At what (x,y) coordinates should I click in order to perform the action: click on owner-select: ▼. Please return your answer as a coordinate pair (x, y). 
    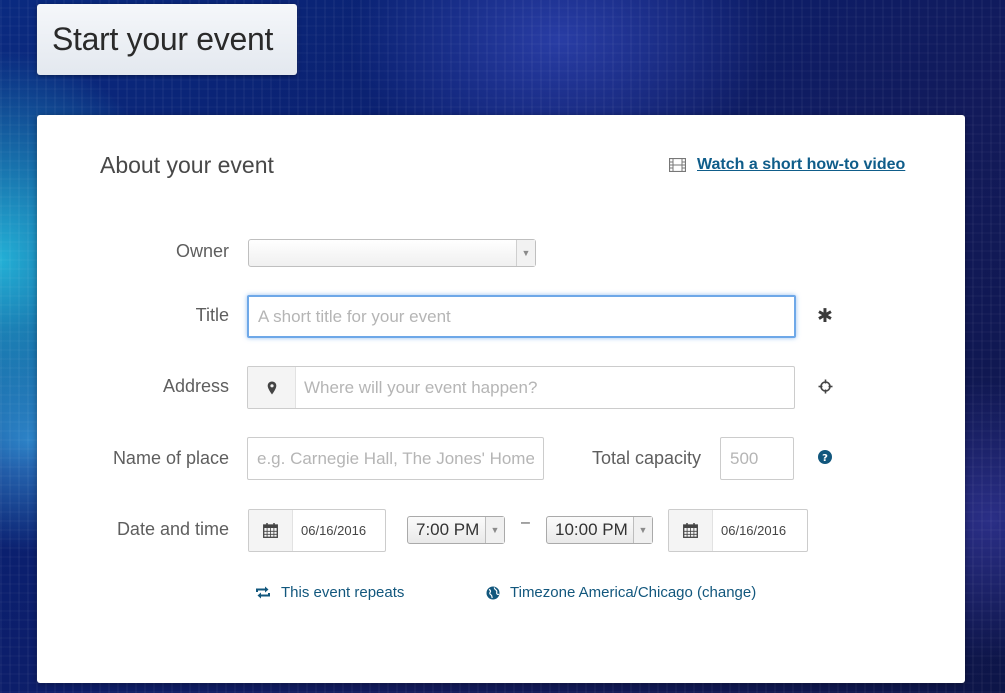
    Looking at the image, I should click on (392, 253).